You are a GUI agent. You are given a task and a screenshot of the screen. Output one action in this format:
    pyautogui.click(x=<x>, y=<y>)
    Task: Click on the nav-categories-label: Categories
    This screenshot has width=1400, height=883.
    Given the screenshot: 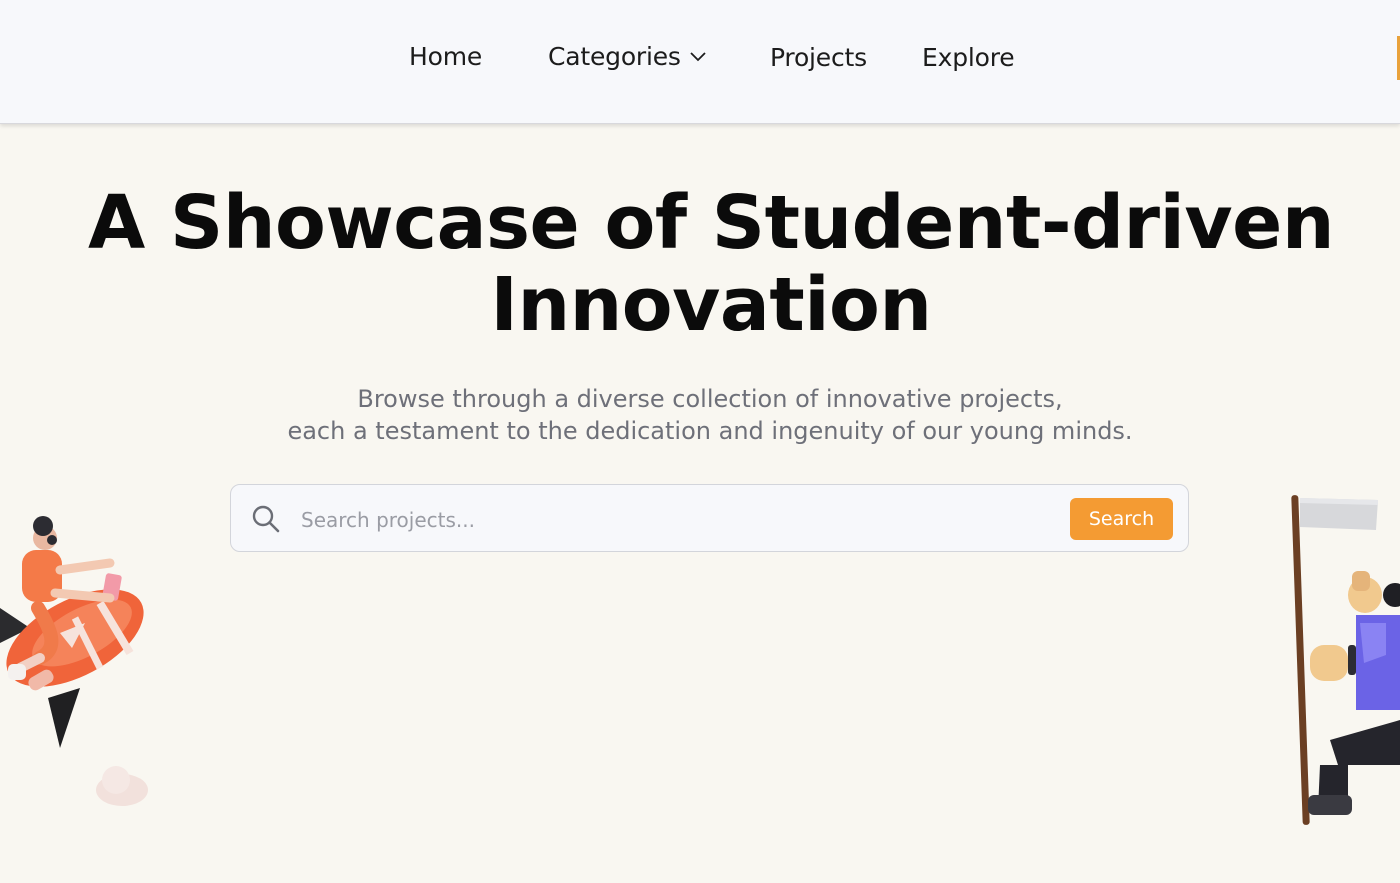 What is the action you would take?
    pyautogui.click(x=614, y=56)
    